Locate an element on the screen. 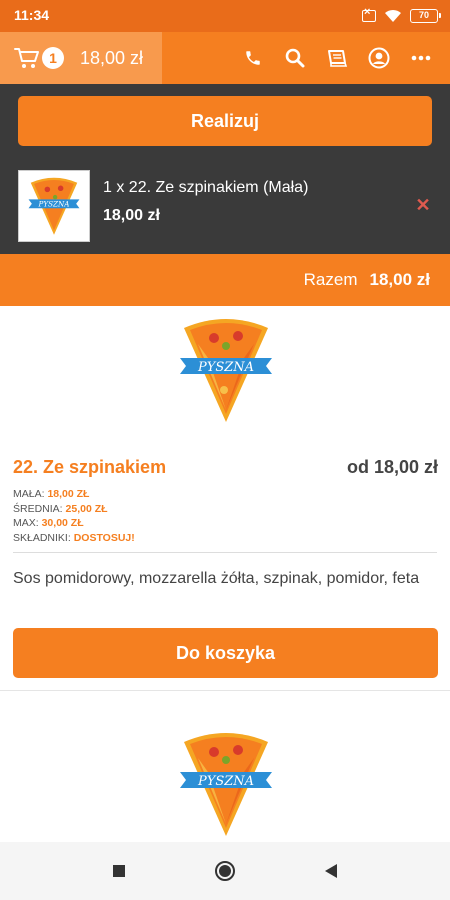 Image resolution: width=450 pixels, height=900 pixels. size-row: MAŁA: 18,00 ZŁ is located at coordinates (74, 494).